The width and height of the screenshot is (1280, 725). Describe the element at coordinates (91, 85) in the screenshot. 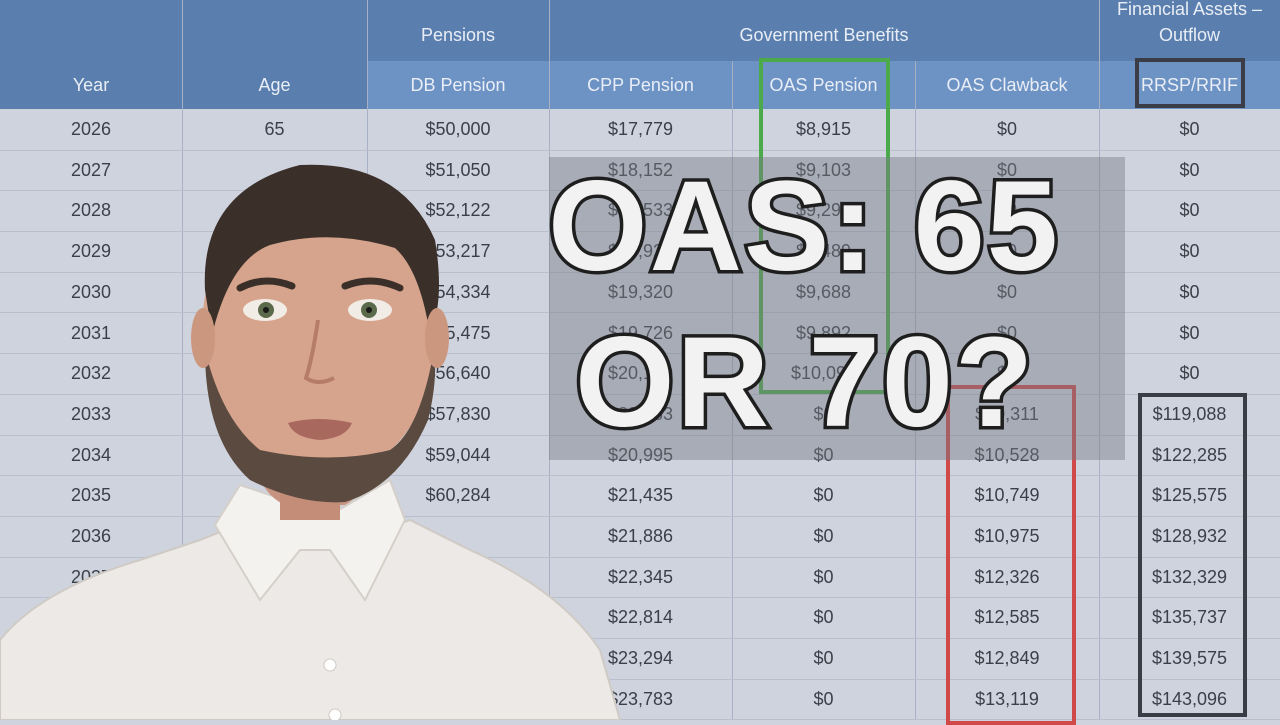

I see `column-header-year: Year` at that location.